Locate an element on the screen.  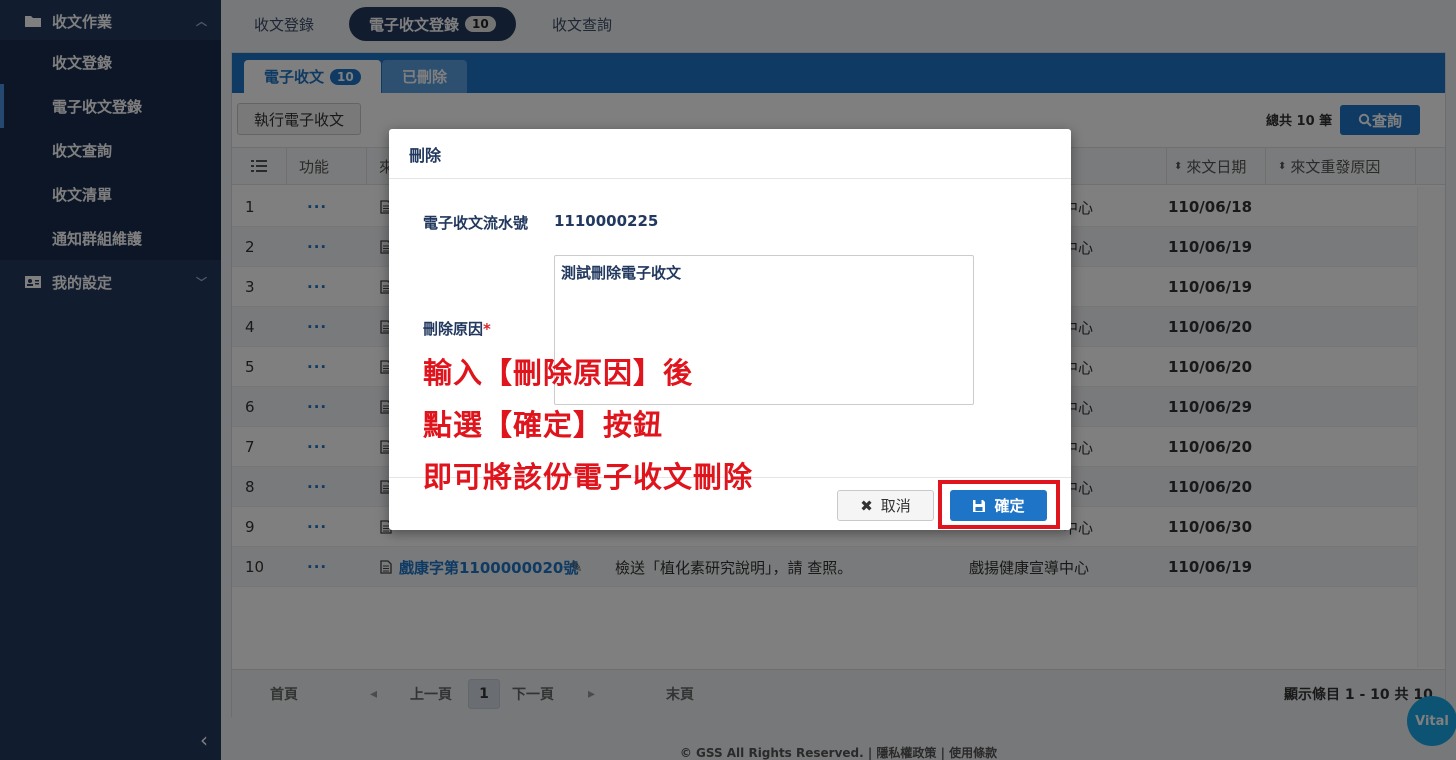
annotation-line-1: 輸入【刪除原因】後 is located at coordinates (558, 373).